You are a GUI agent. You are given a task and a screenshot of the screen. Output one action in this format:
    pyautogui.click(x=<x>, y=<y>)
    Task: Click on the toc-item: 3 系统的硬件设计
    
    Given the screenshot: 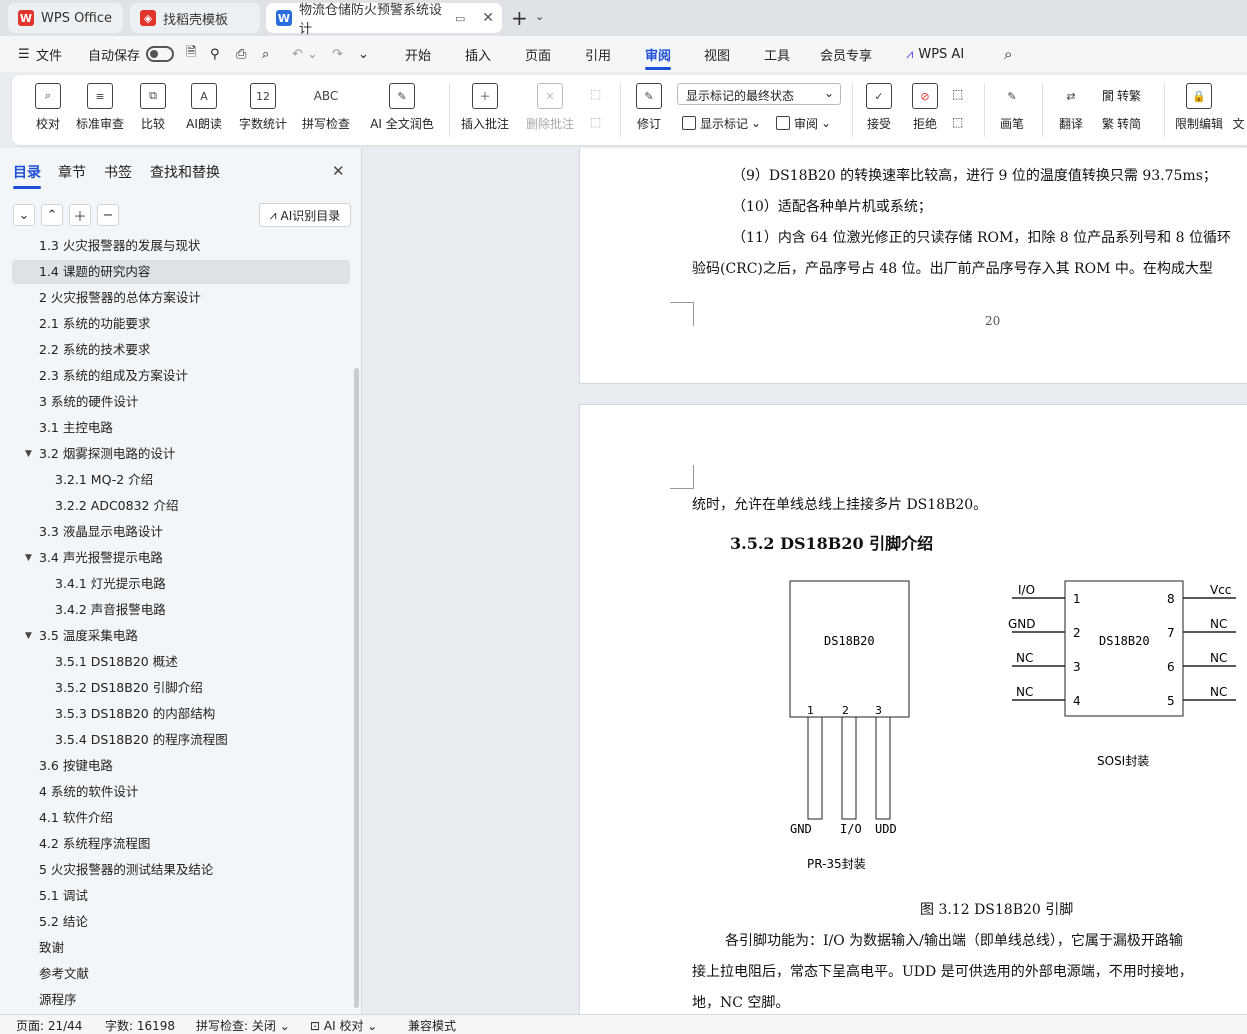 What is the action you would take?
    pyautogui.click(x=88, y=402)
    